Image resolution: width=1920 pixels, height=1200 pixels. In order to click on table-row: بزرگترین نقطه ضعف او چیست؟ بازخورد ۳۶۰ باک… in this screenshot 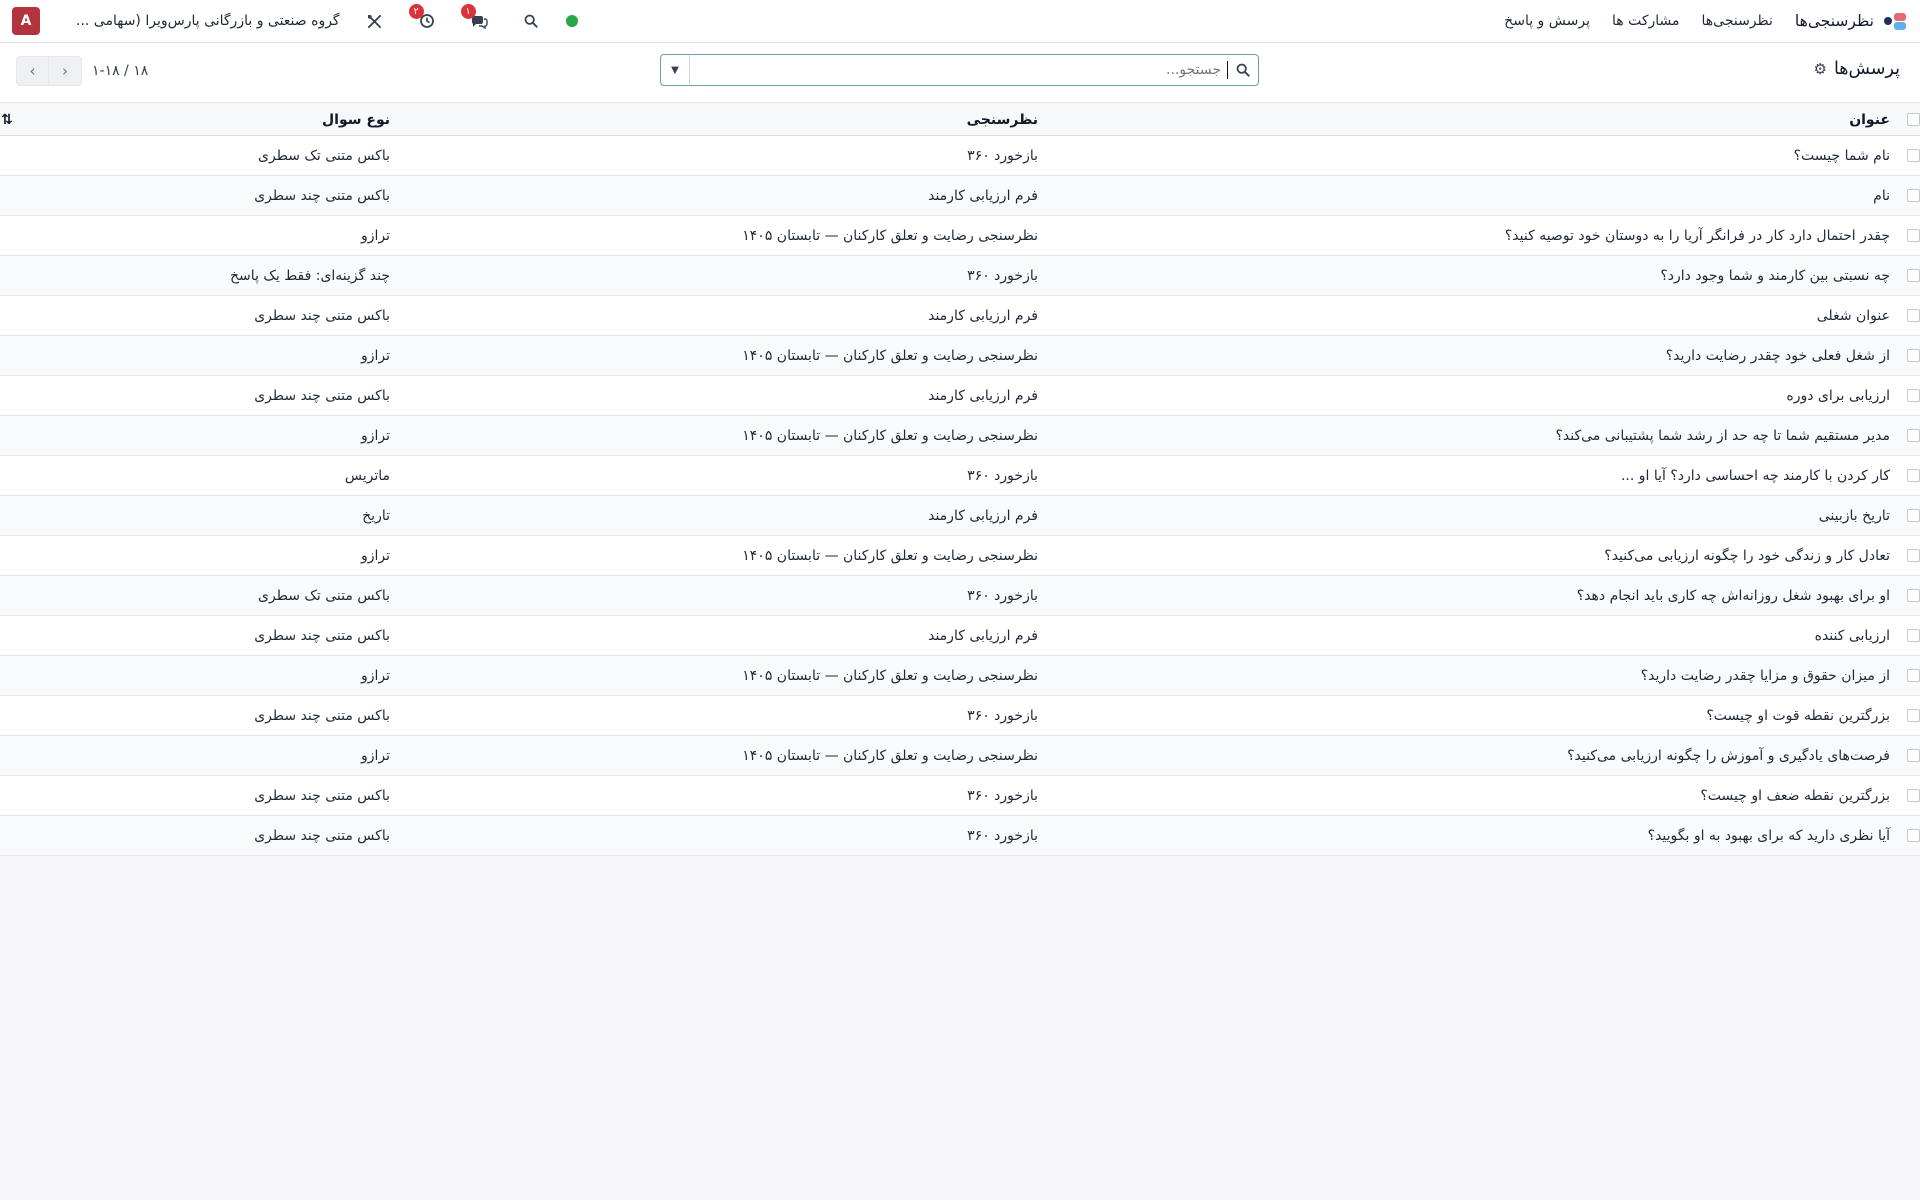, I will do `click(960, 796)`.